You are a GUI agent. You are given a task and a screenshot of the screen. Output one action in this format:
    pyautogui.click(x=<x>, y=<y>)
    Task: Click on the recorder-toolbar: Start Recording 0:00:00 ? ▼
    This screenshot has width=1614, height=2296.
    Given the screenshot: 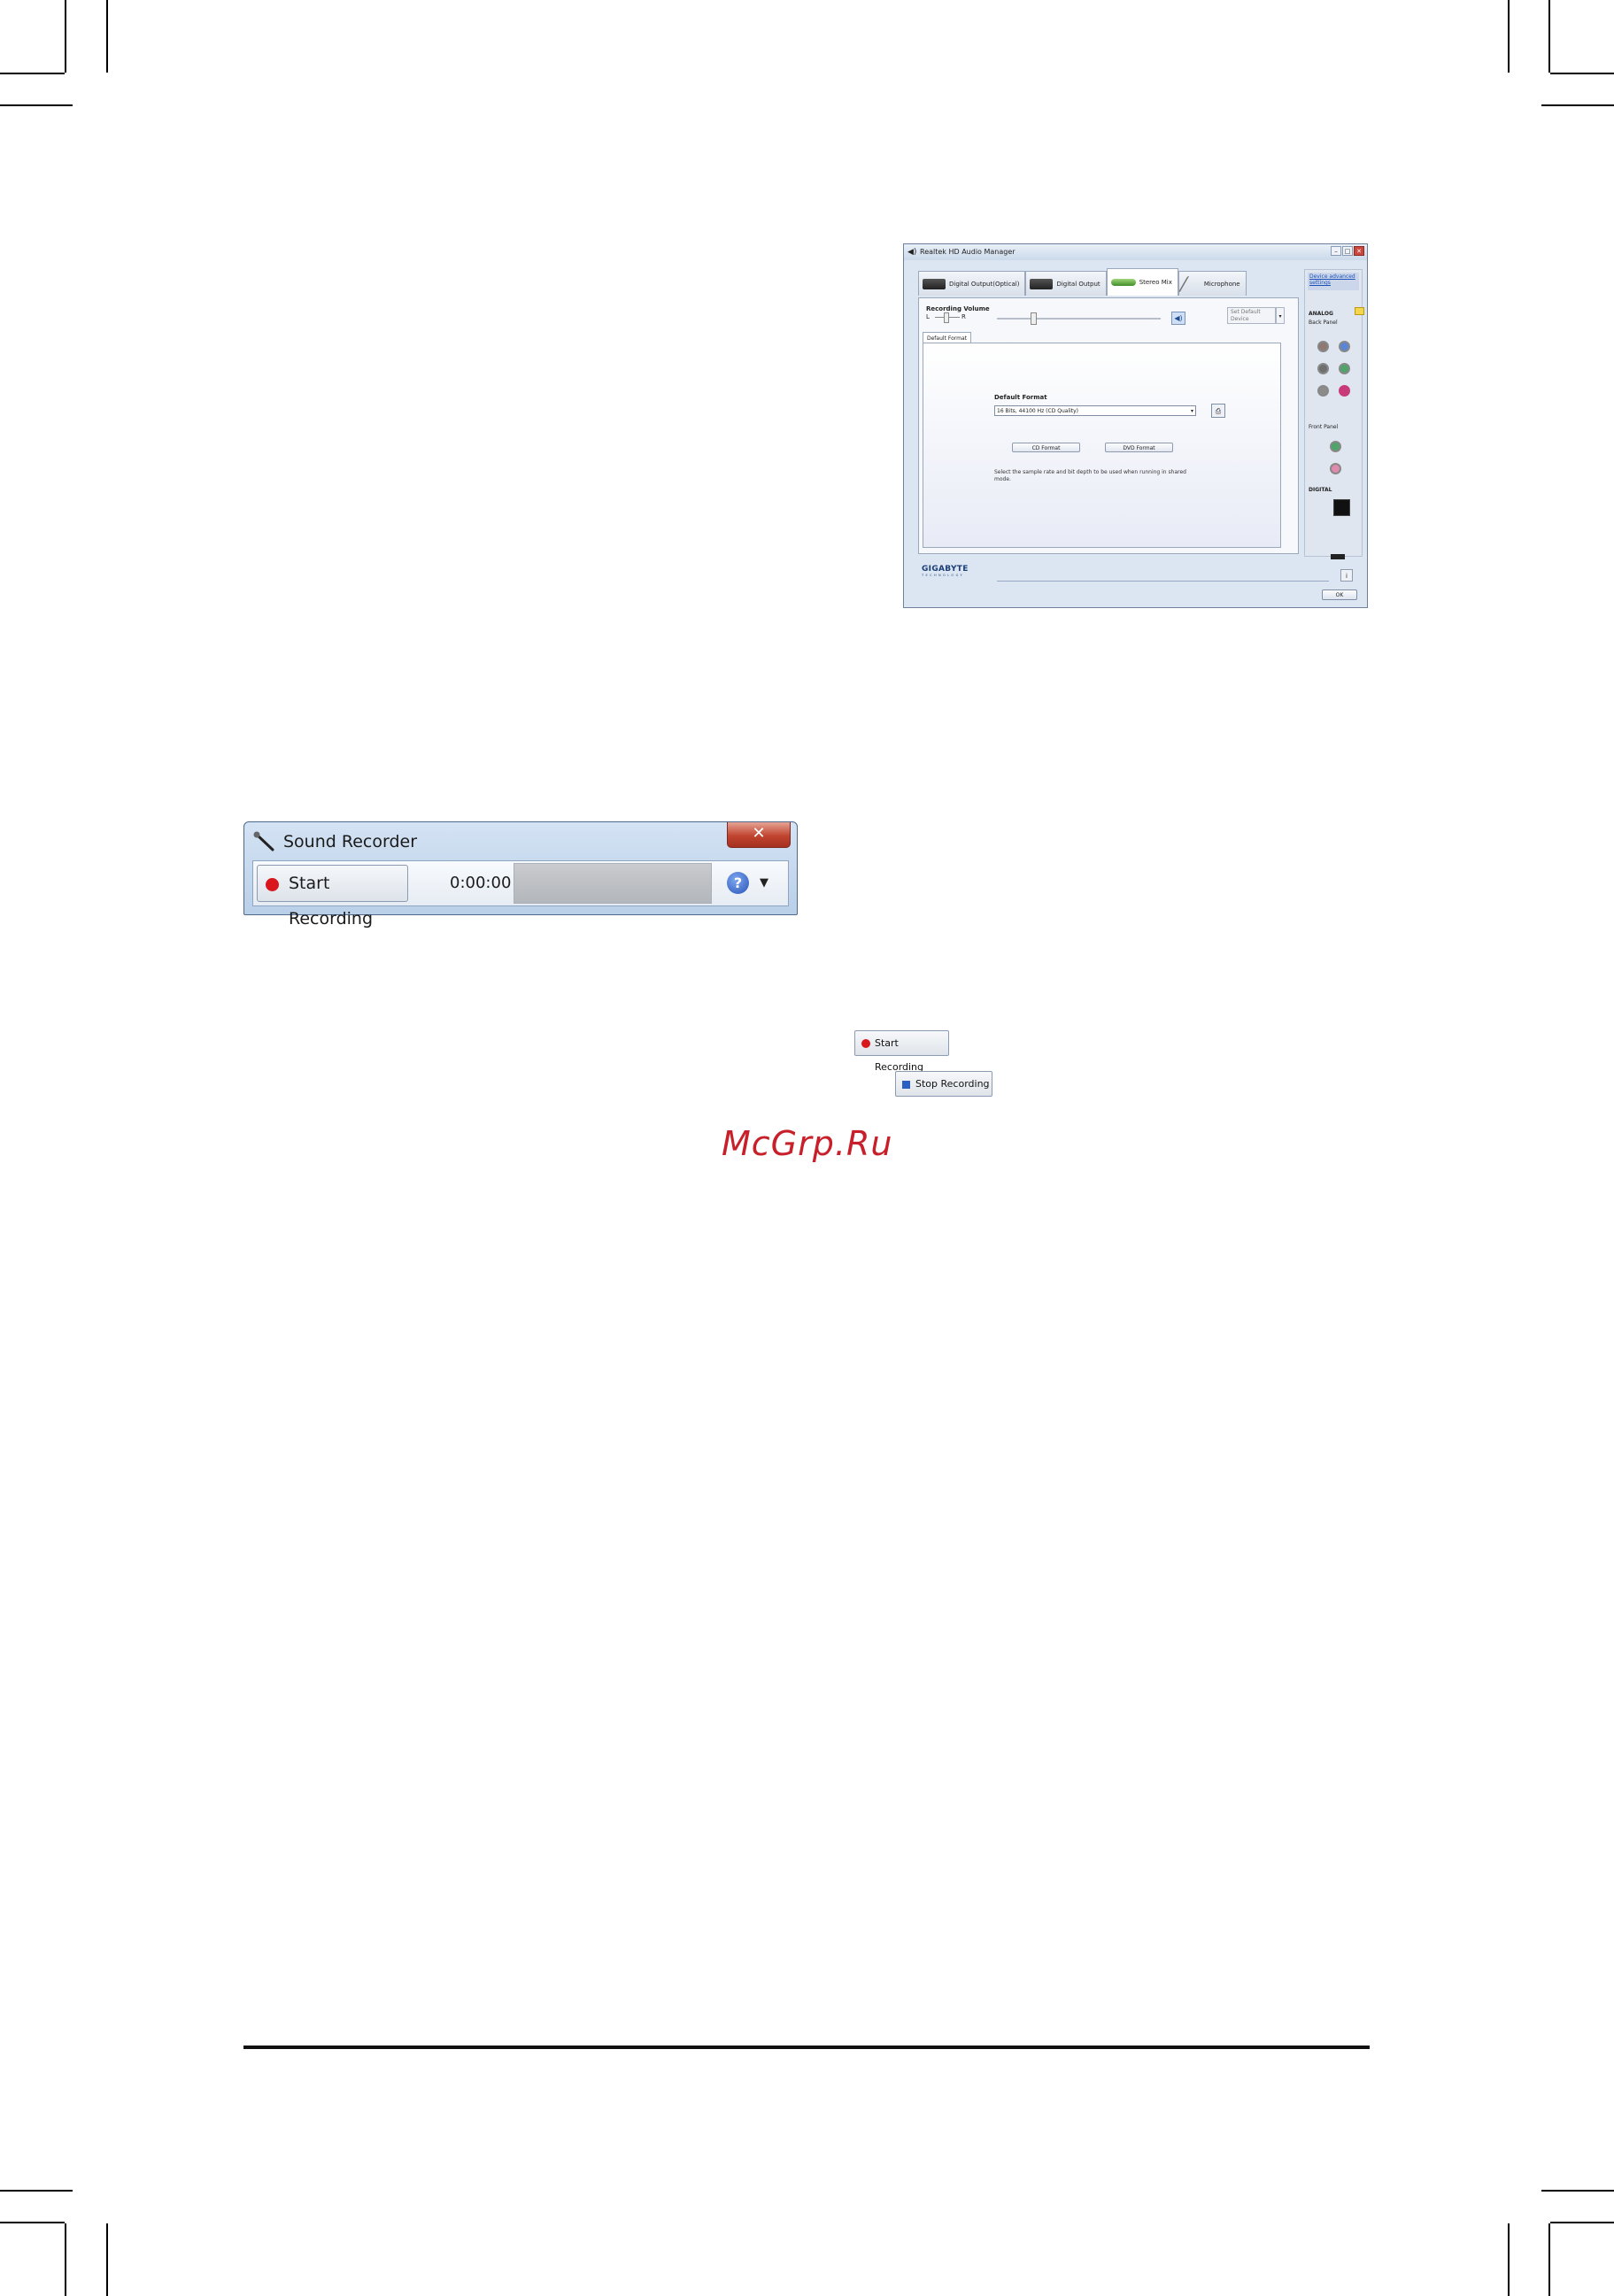 What is the action you would take?
    pyautogui.click(x=520, y=894)
    